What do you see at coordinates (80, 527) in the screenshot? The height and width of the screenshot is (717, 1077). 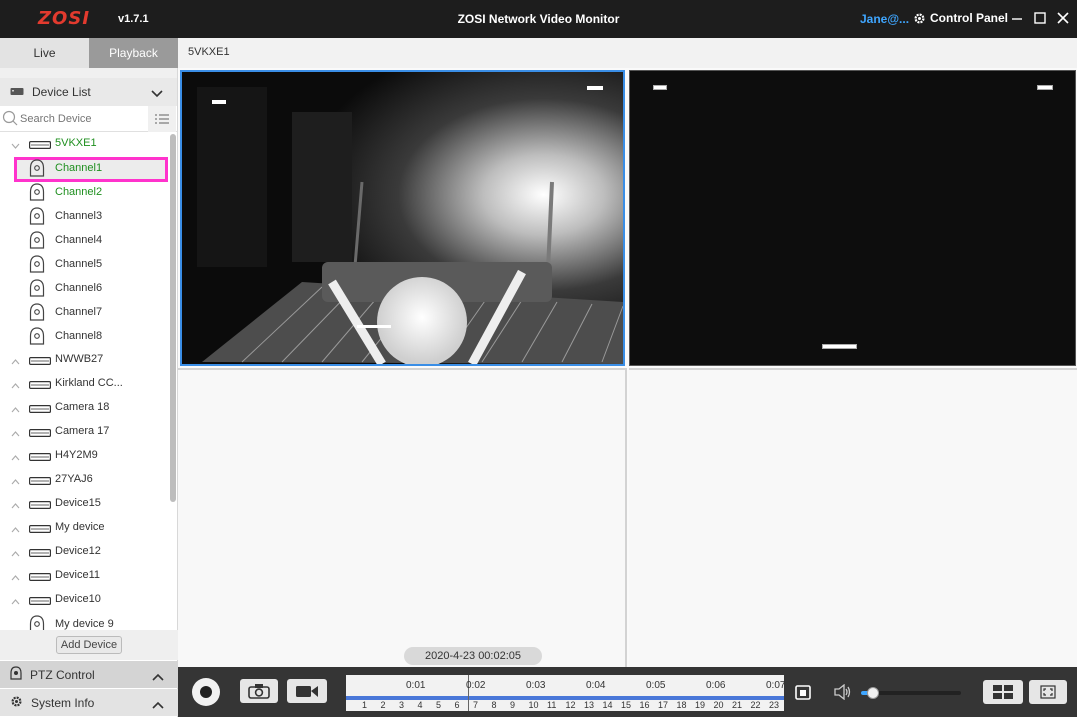 I see `tree-item-label: My device` at bounding box center [80, 527].